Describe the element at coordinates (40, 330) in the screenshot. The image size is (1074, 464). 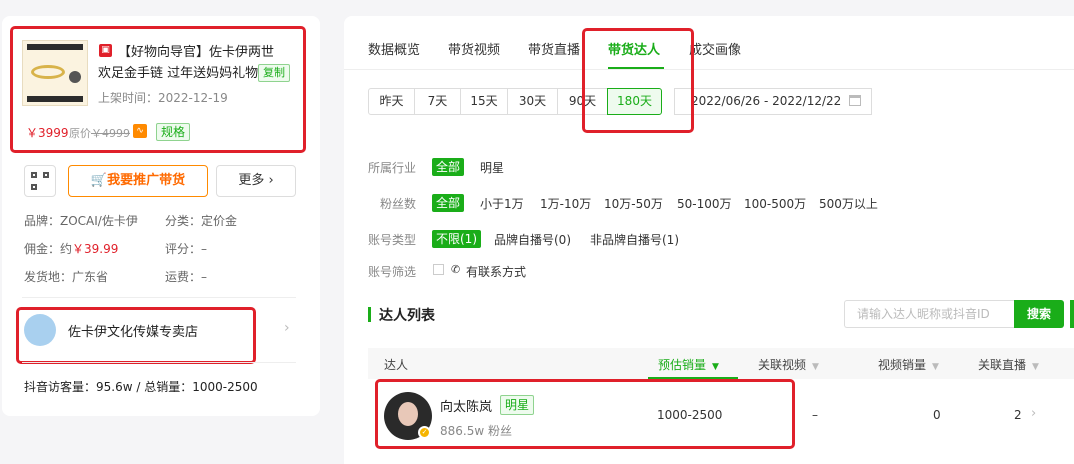
I see `shop-avatar` at that location.